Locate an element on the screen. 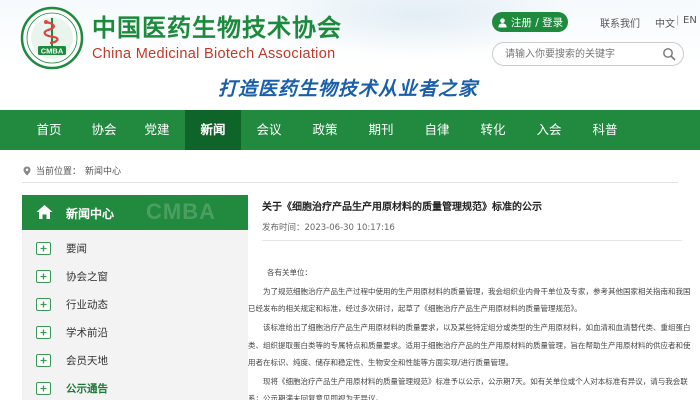  org-name-cn: 中国医药生物技术协会 is located at coordinates (217, 27).